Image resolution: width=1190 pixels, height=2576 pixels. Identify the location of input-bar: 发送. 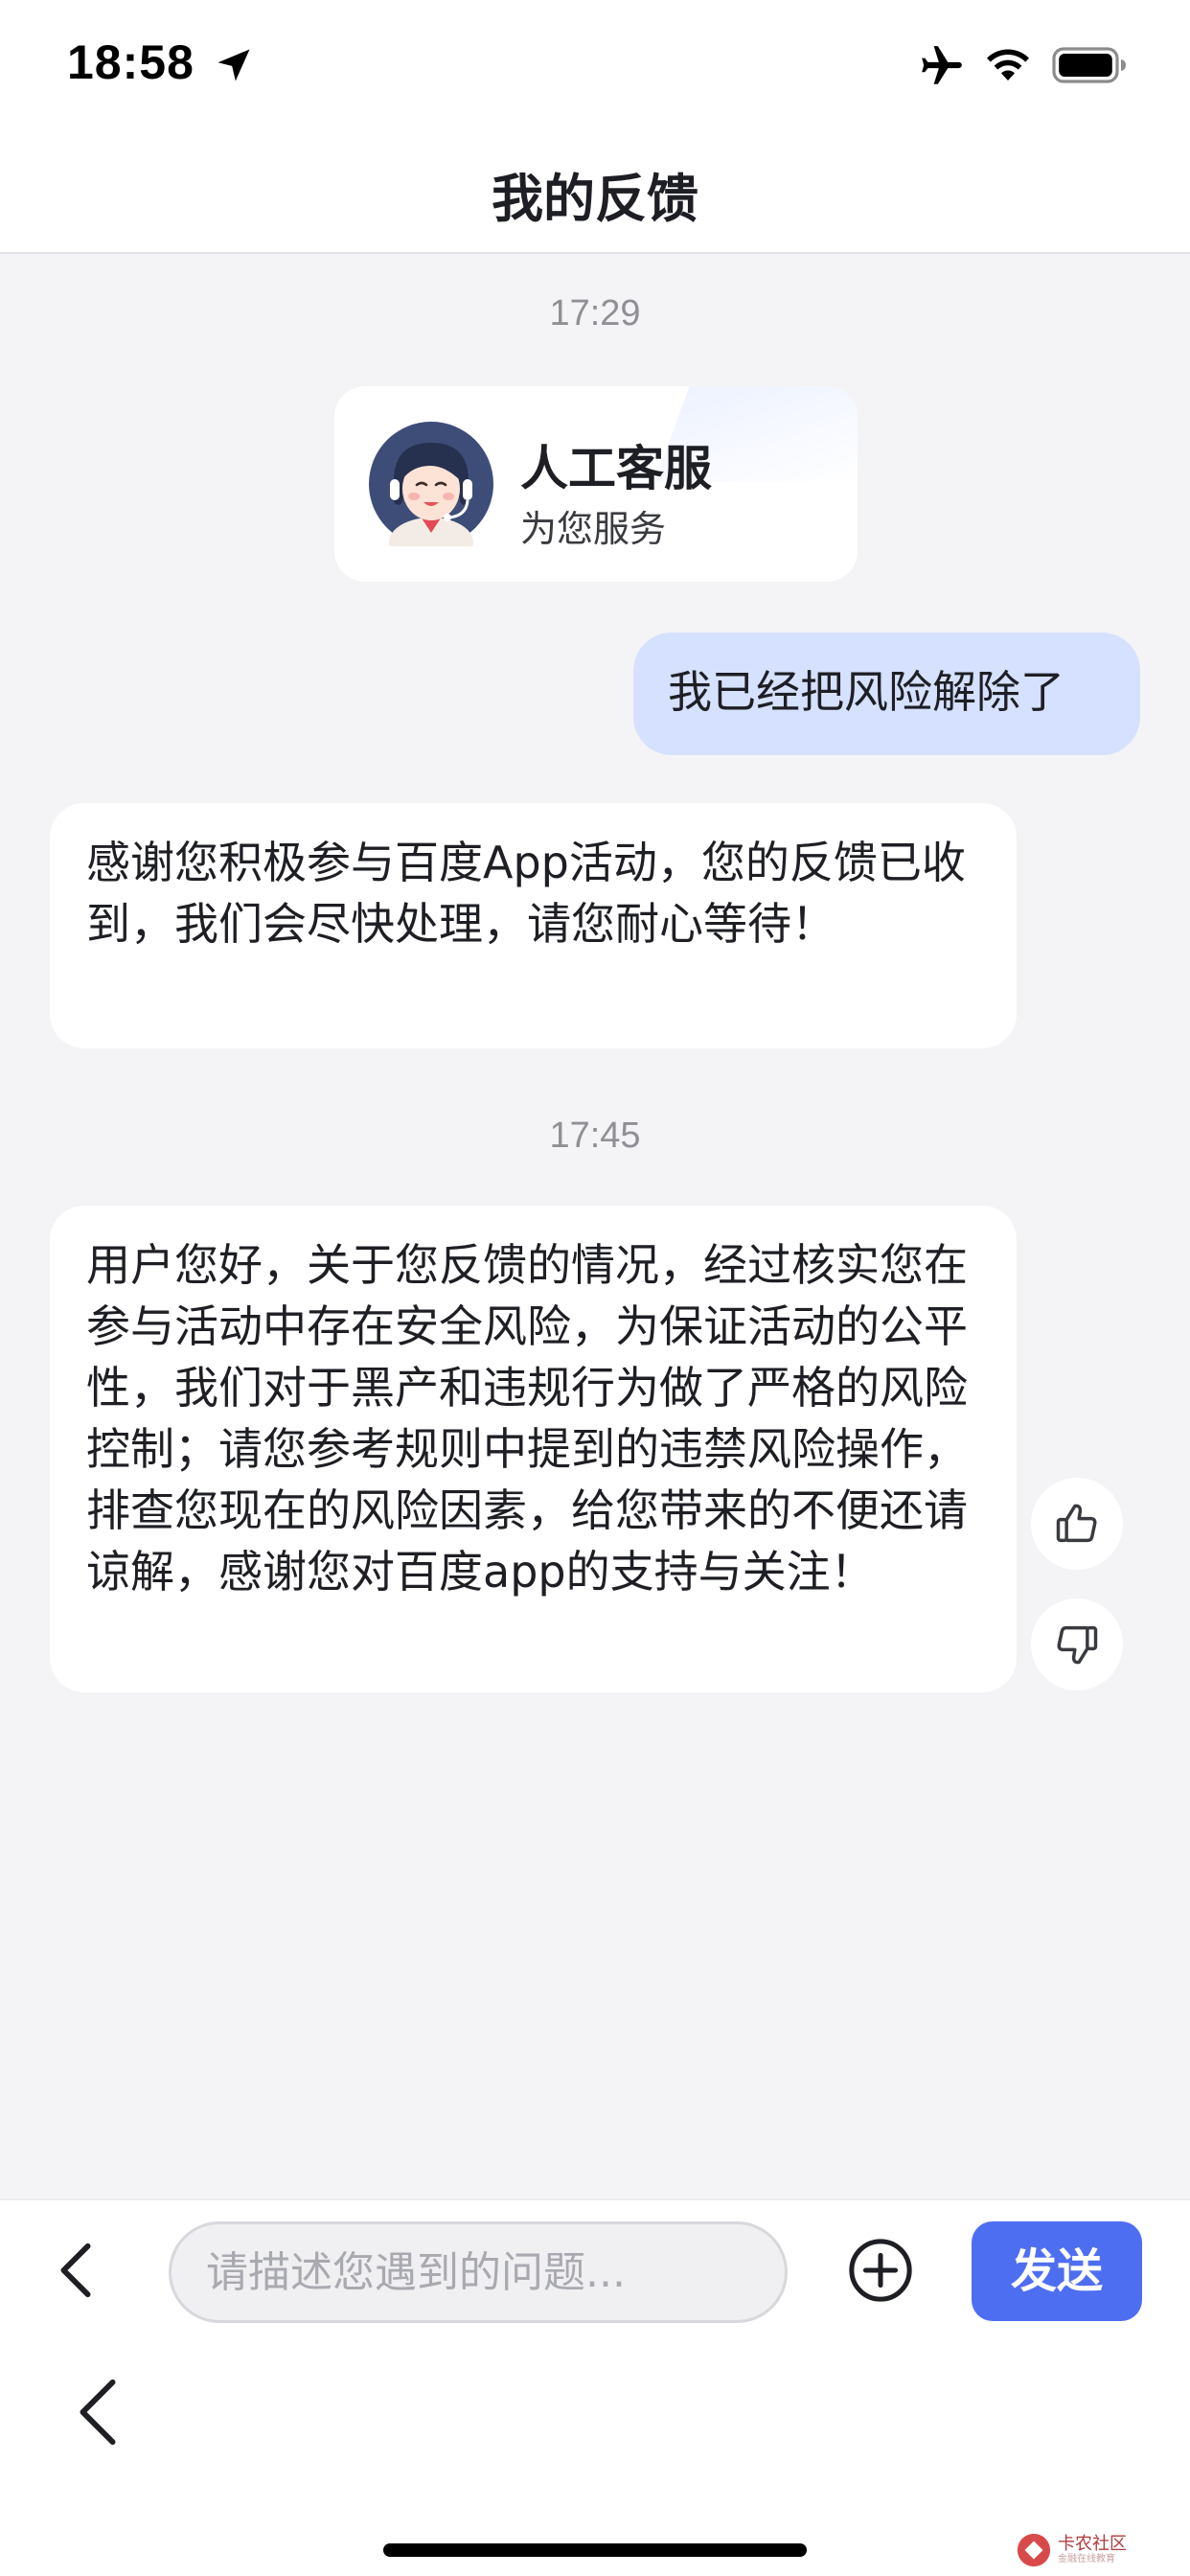
(595, 2268).